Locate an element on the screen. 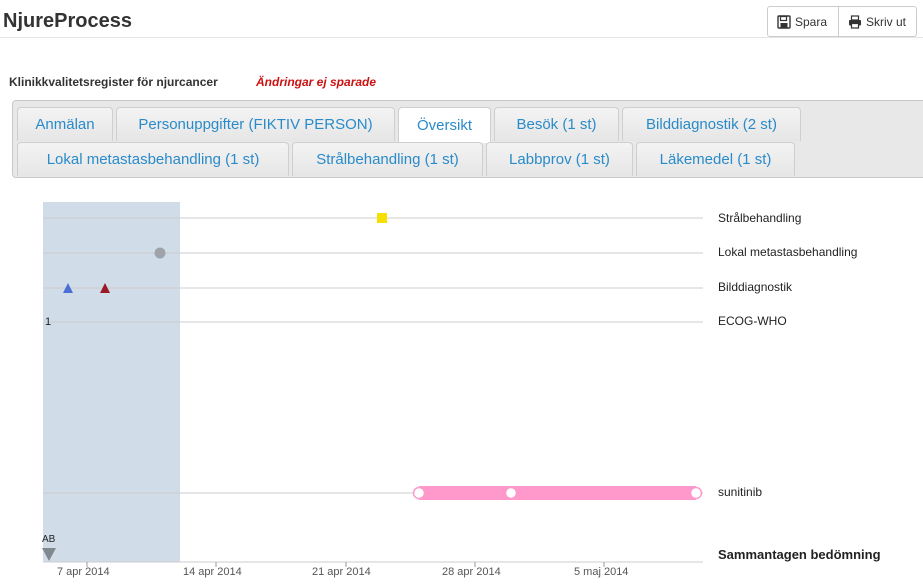 The width and height of the screenshot is (923, 584). row-label-stralbehandling: Strålbehandling is located at coordinates (760, 218).